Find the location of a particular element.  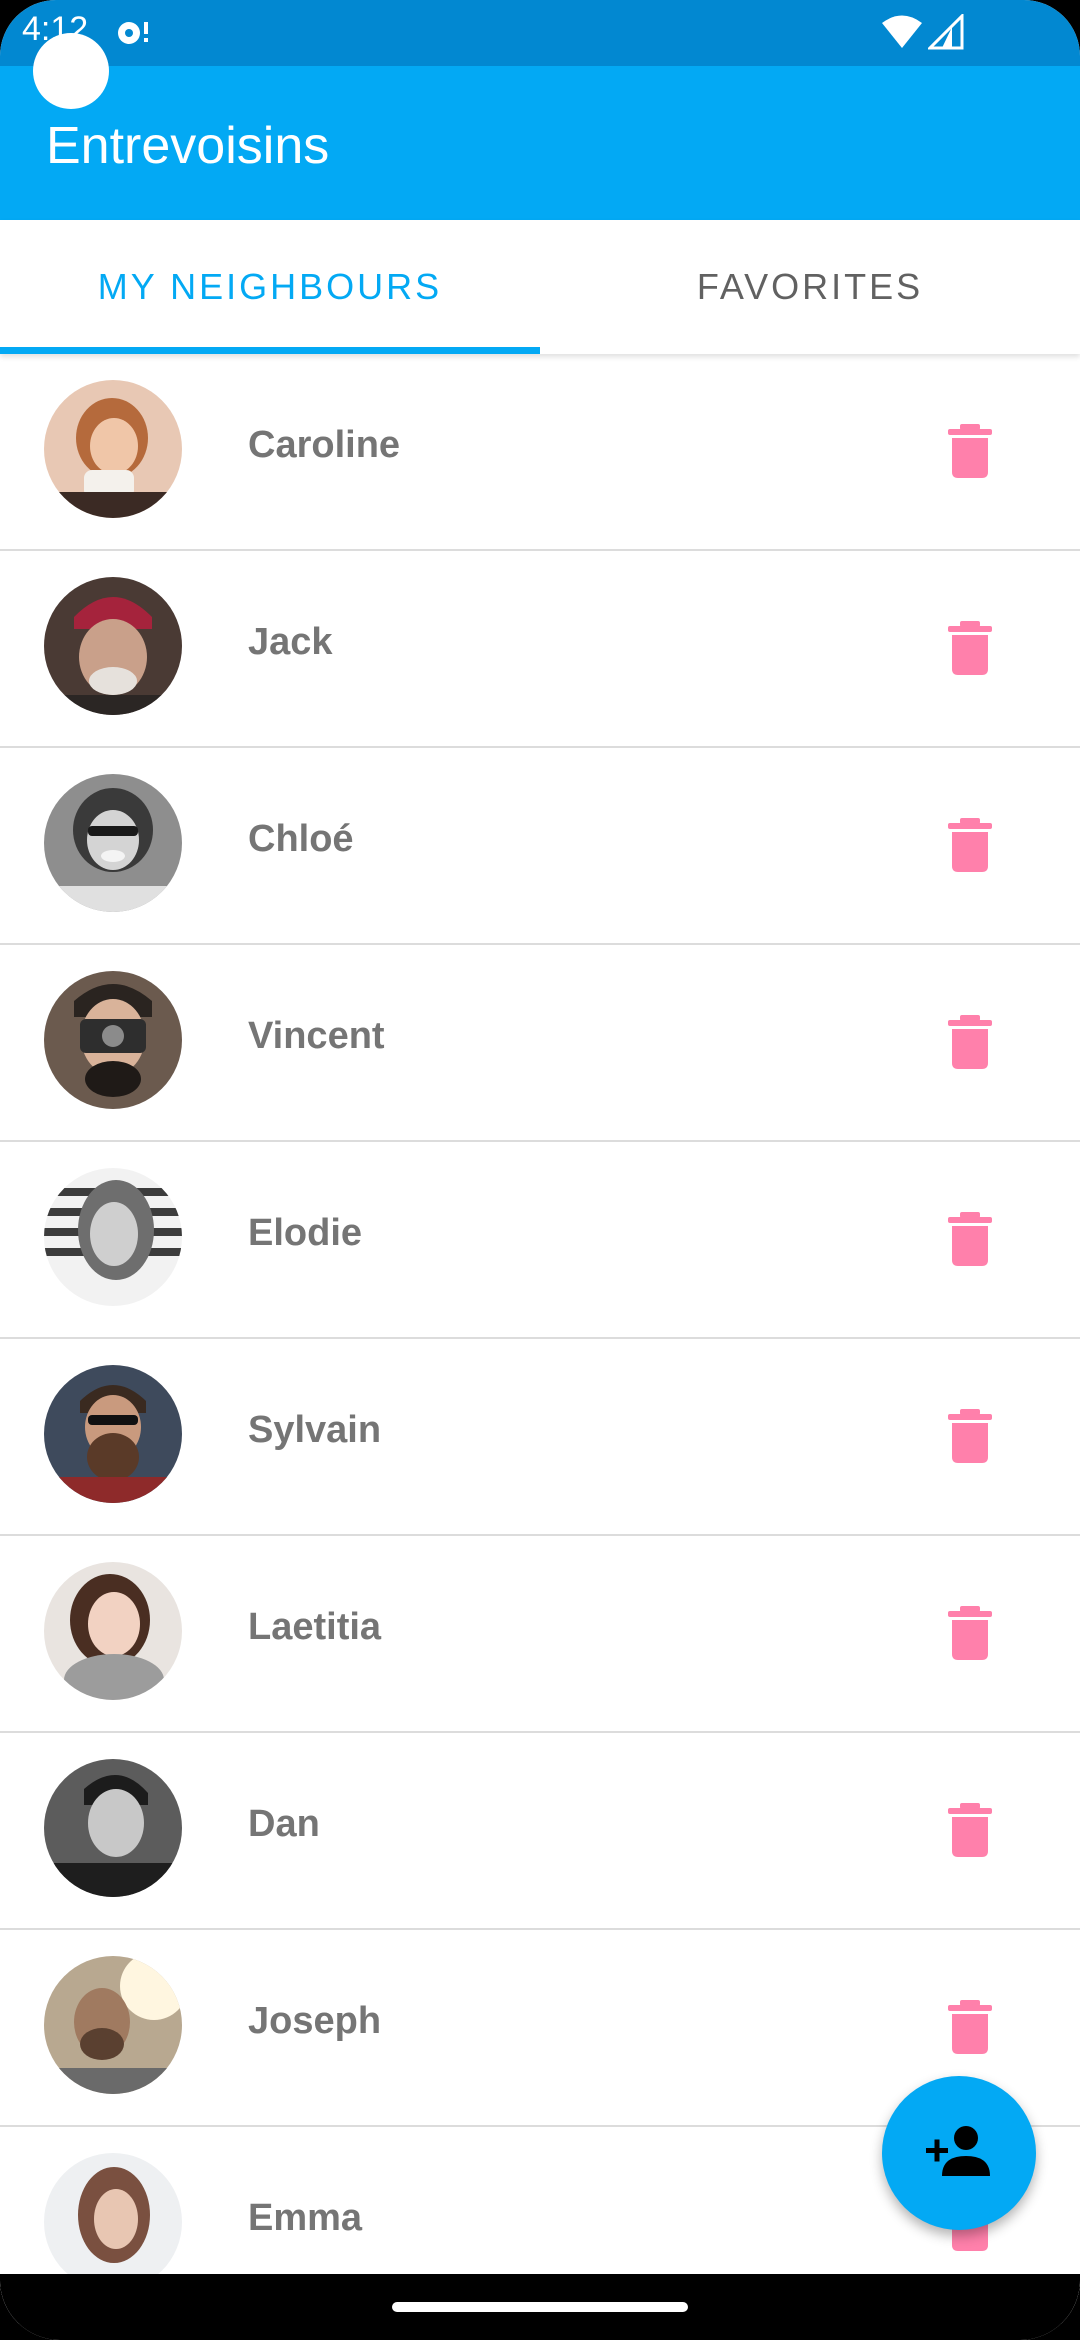

list-item: Dan is located at coordinates (540, 1831).